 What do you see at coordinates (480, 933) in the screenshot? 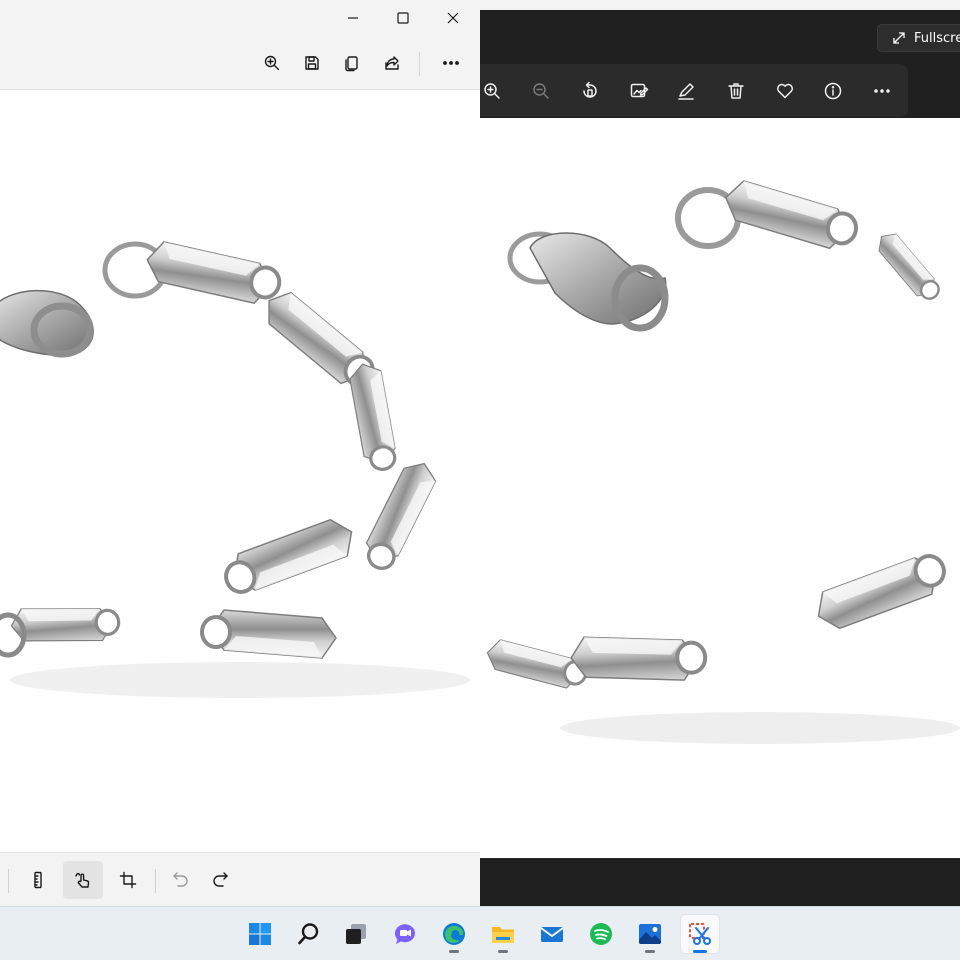
I see `taskbar` at bounding box center [480, 933].